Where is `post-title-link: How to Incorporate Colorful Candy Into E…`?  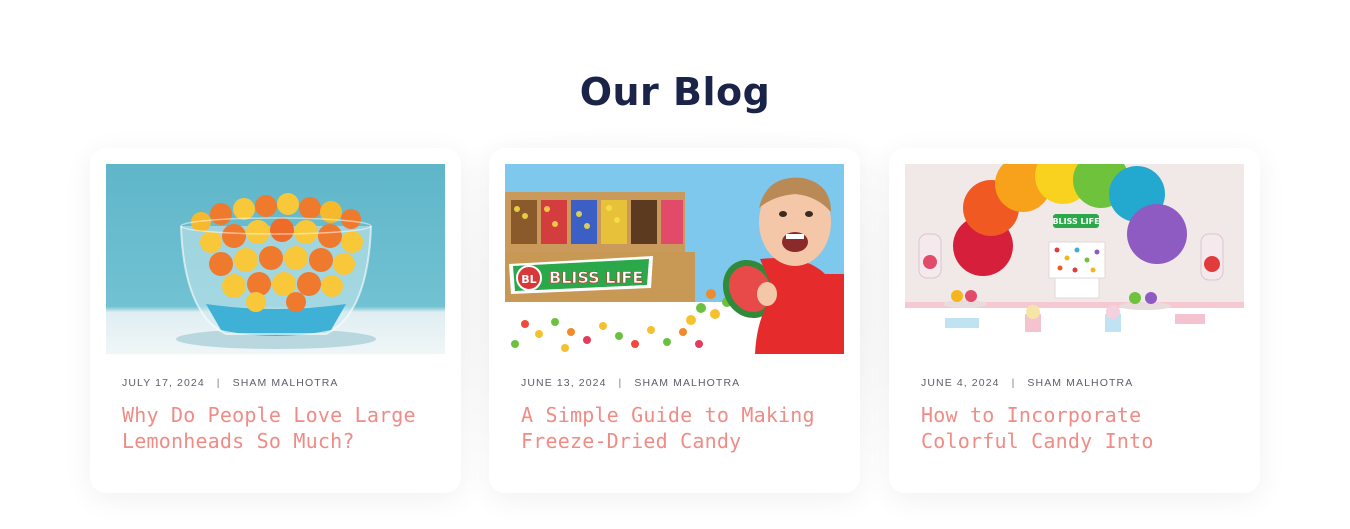
post-title-link: How to Incorporate Colorful Candy Into E… is located at coordinates (1071, 430).